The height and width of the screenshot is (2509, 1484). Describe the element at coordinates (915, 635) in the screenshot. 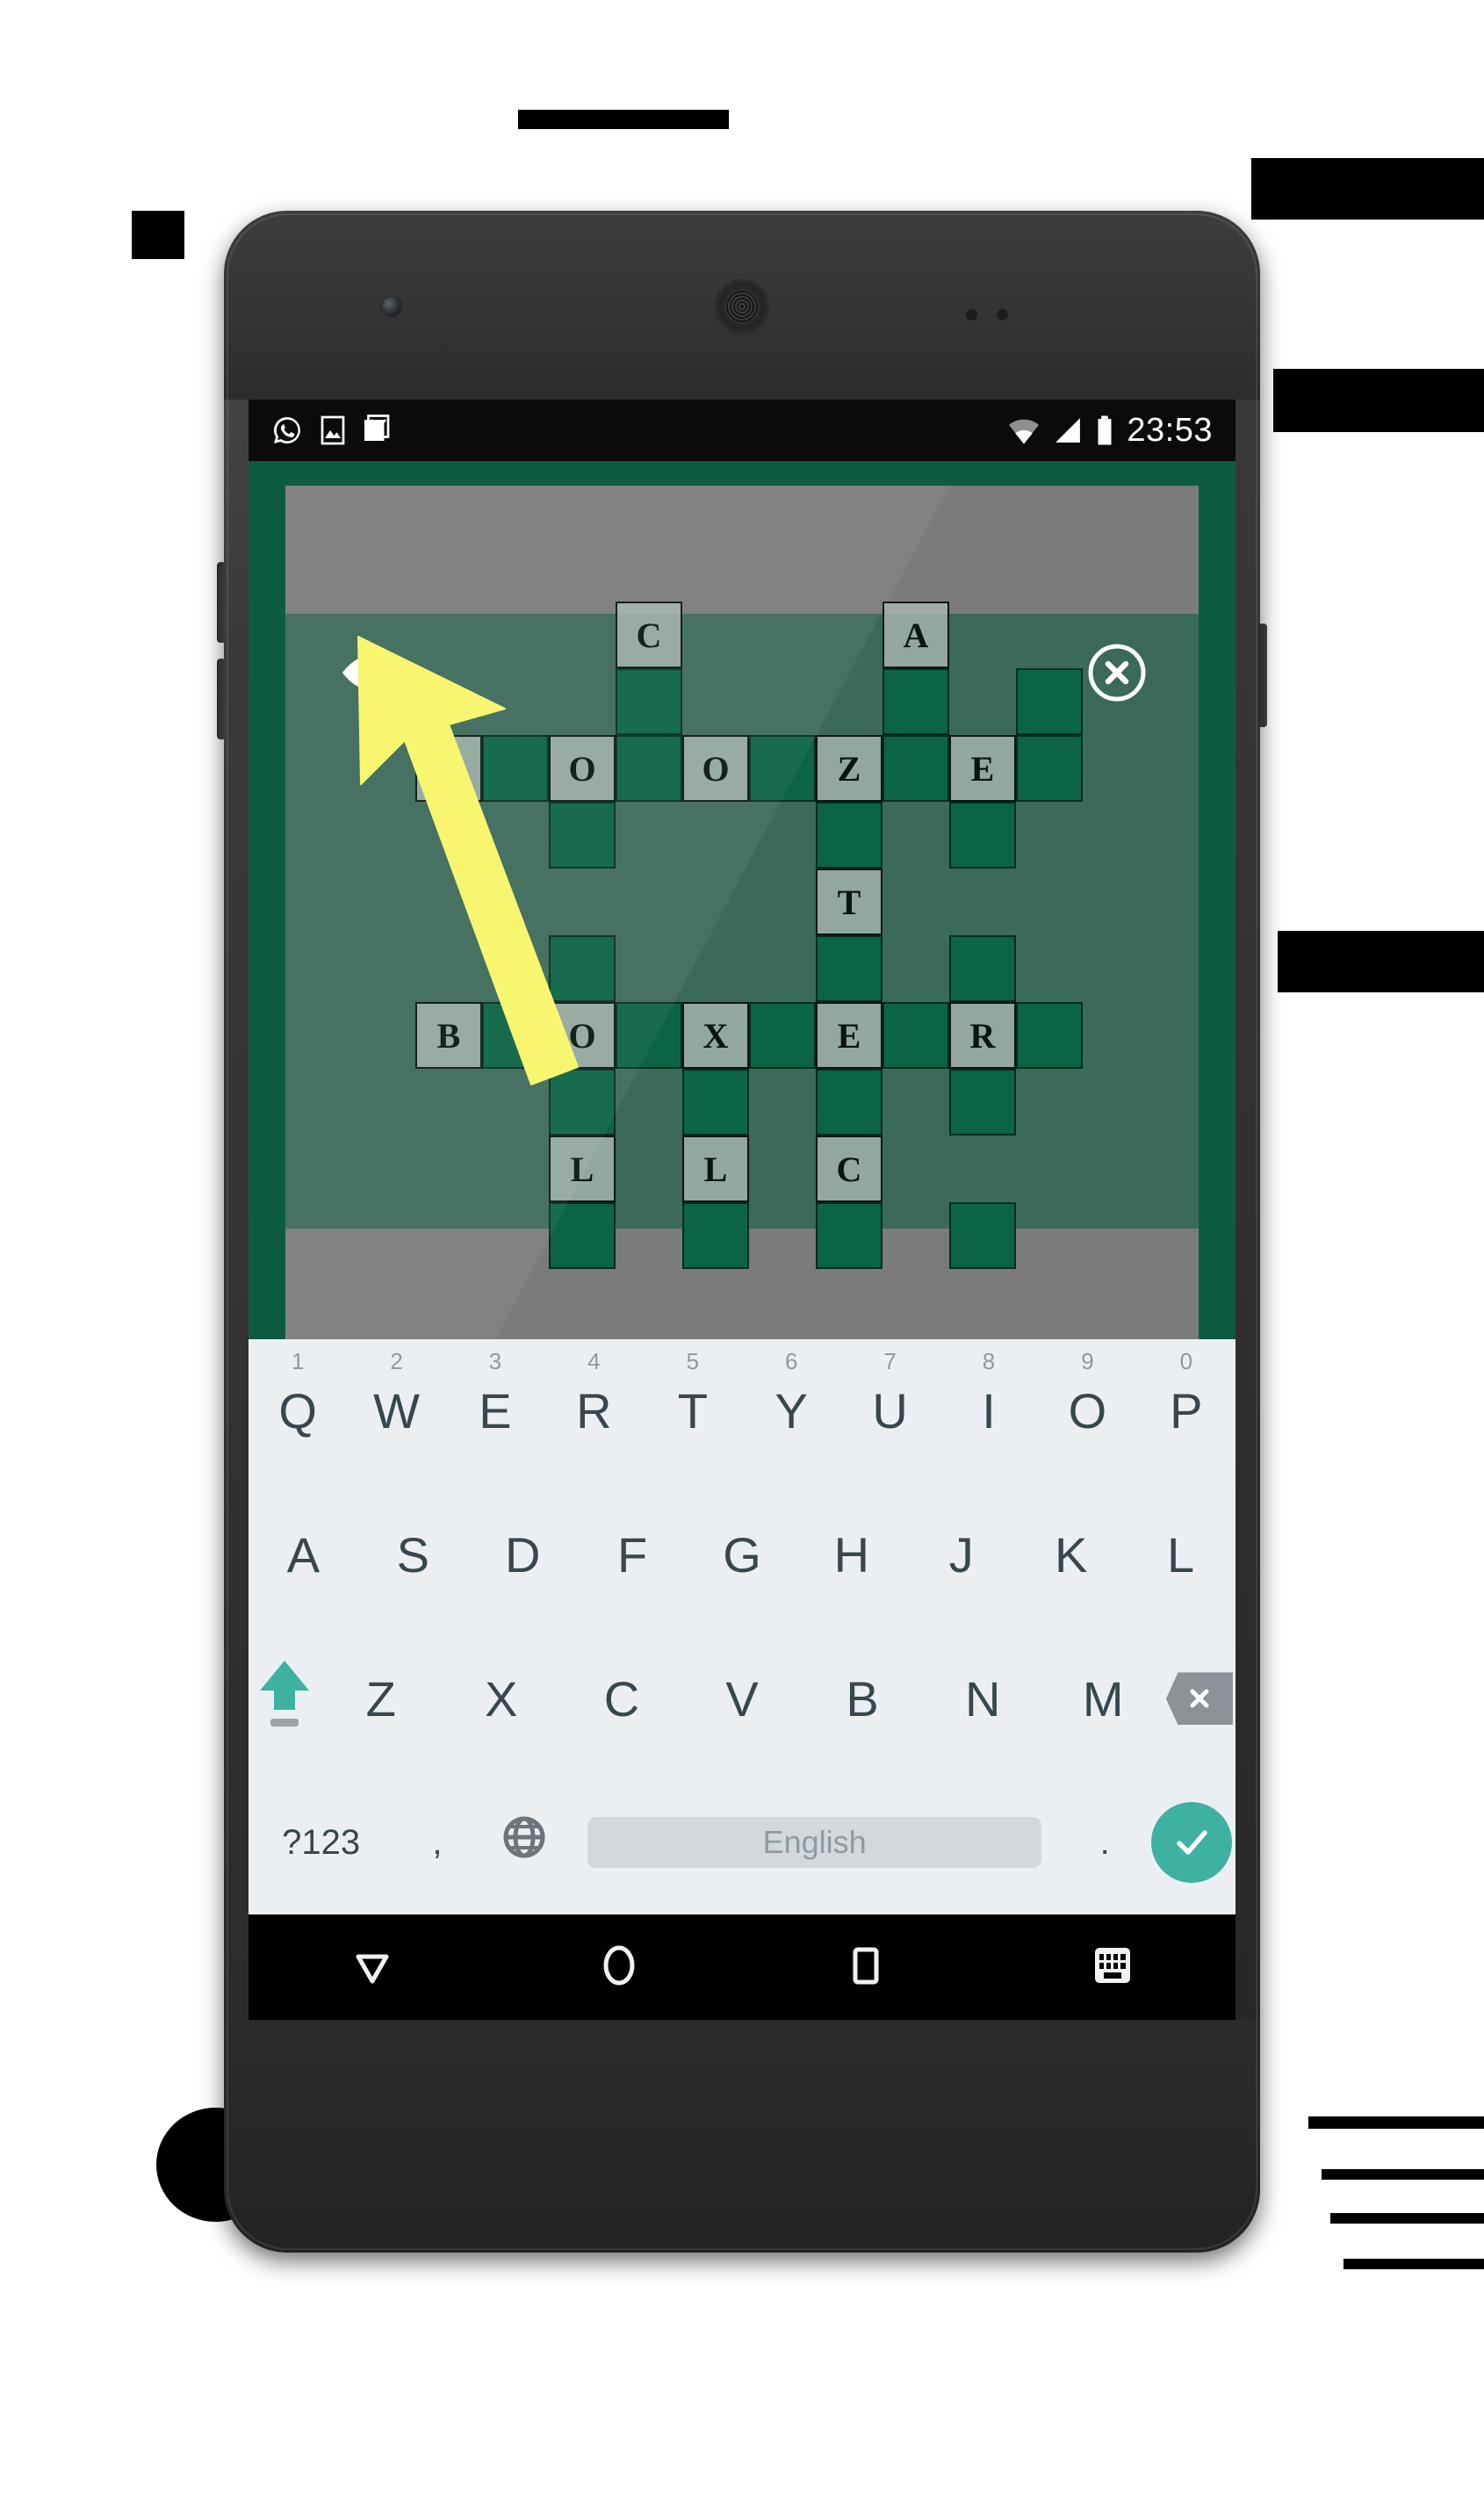

I see `grid-cell-letter: A` at that location.